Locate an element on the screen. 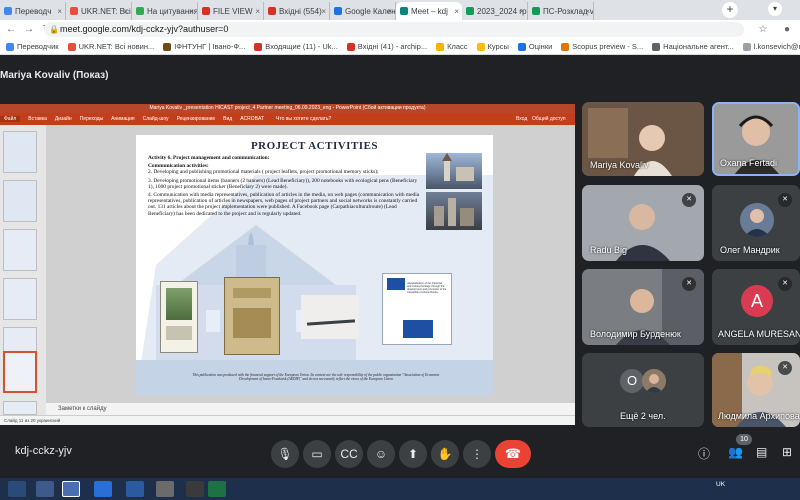 The width and height of the screenshot is (800, 500). ppt-ribbon-file: Файл is located at coordinates (10, 119).